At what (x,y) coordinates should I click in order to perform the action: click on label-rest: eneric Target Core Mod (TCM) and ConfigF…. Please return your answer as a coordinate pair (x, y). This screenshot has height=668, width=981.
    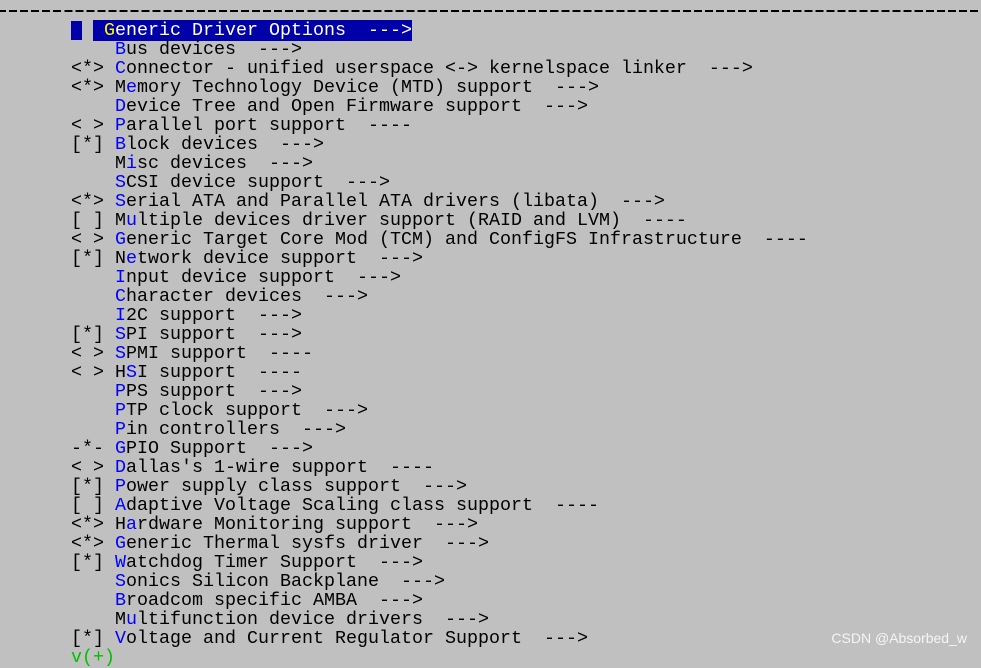
    Looking at the image, I should click on (467, 239).